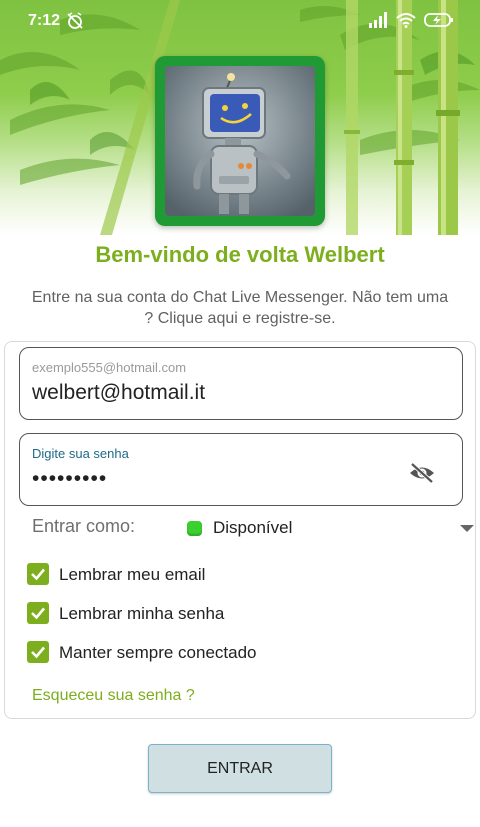  I want to click on email-field-label: exemplo555@hotmail.com, so click(109, 367).